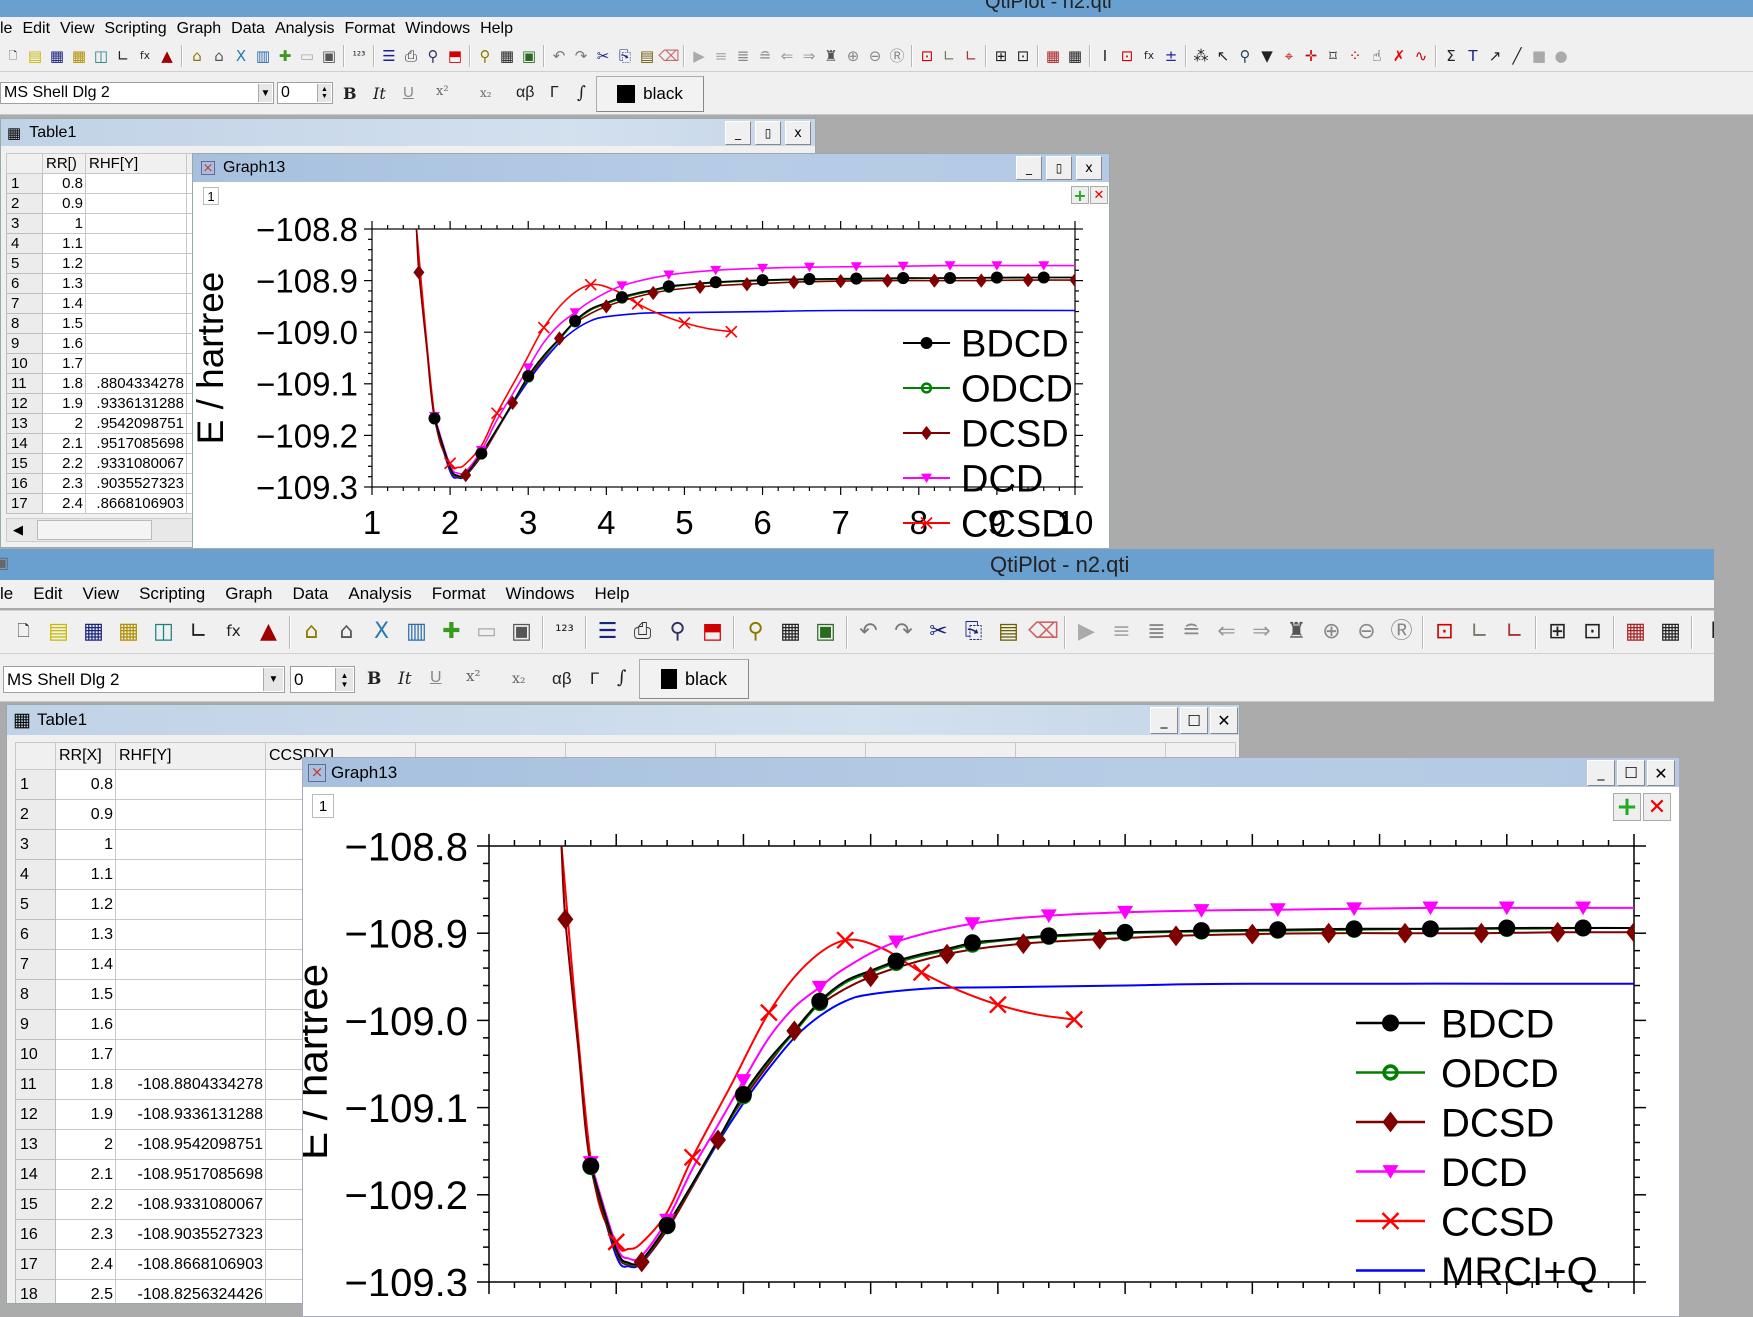 This screenshot has height=1317, width=1753. What do you see at coordinates (437, 29) in the screenshot?
I see `menu-windows: Windows` at bounding box center [437, 29].